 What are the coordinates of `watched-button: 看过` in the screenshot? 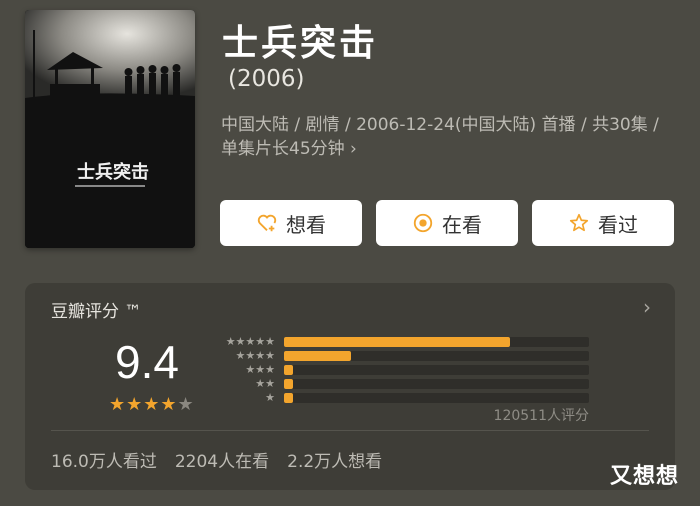 It's located at (603, 223).